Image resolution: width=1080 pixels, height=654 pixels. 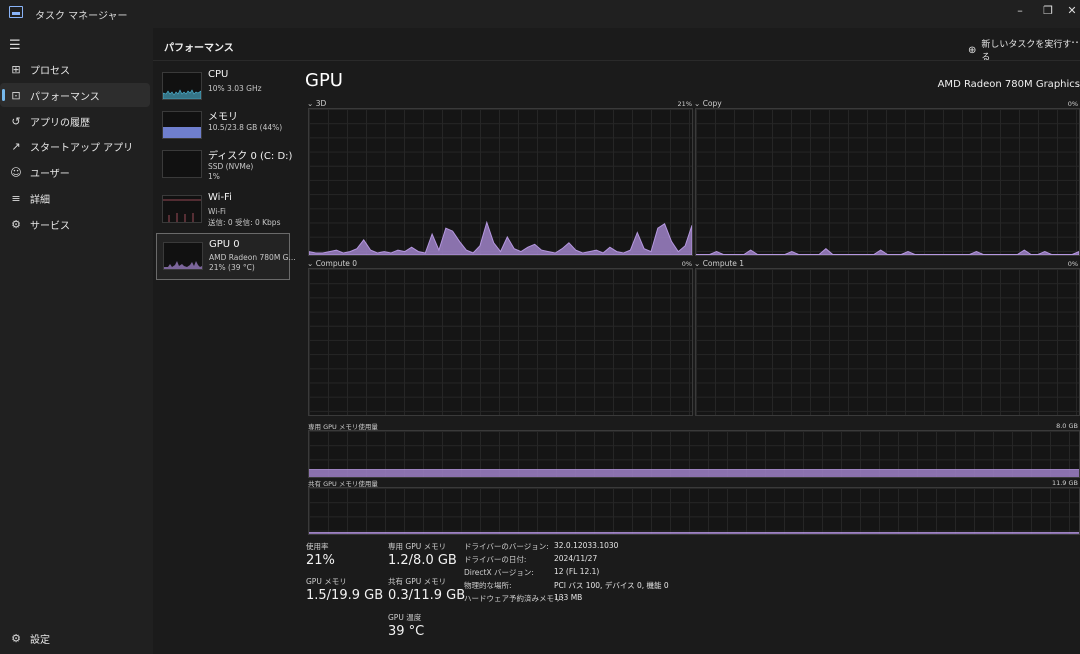 I want to click on info-value: 12 (FL 12.1), so click(x=577, y=571).